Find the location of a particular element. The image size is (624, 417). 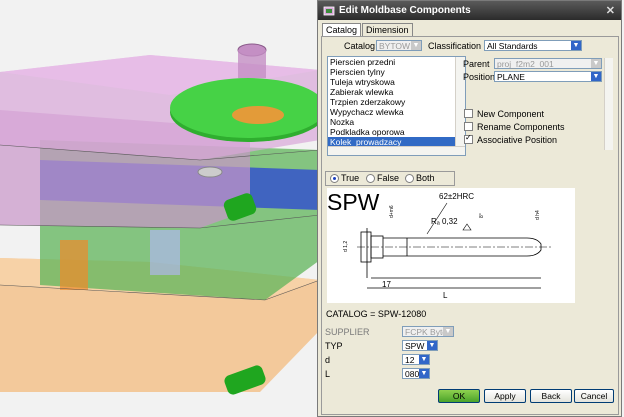

drawing-dim-8: 8° is located at coordinates (482, 215).